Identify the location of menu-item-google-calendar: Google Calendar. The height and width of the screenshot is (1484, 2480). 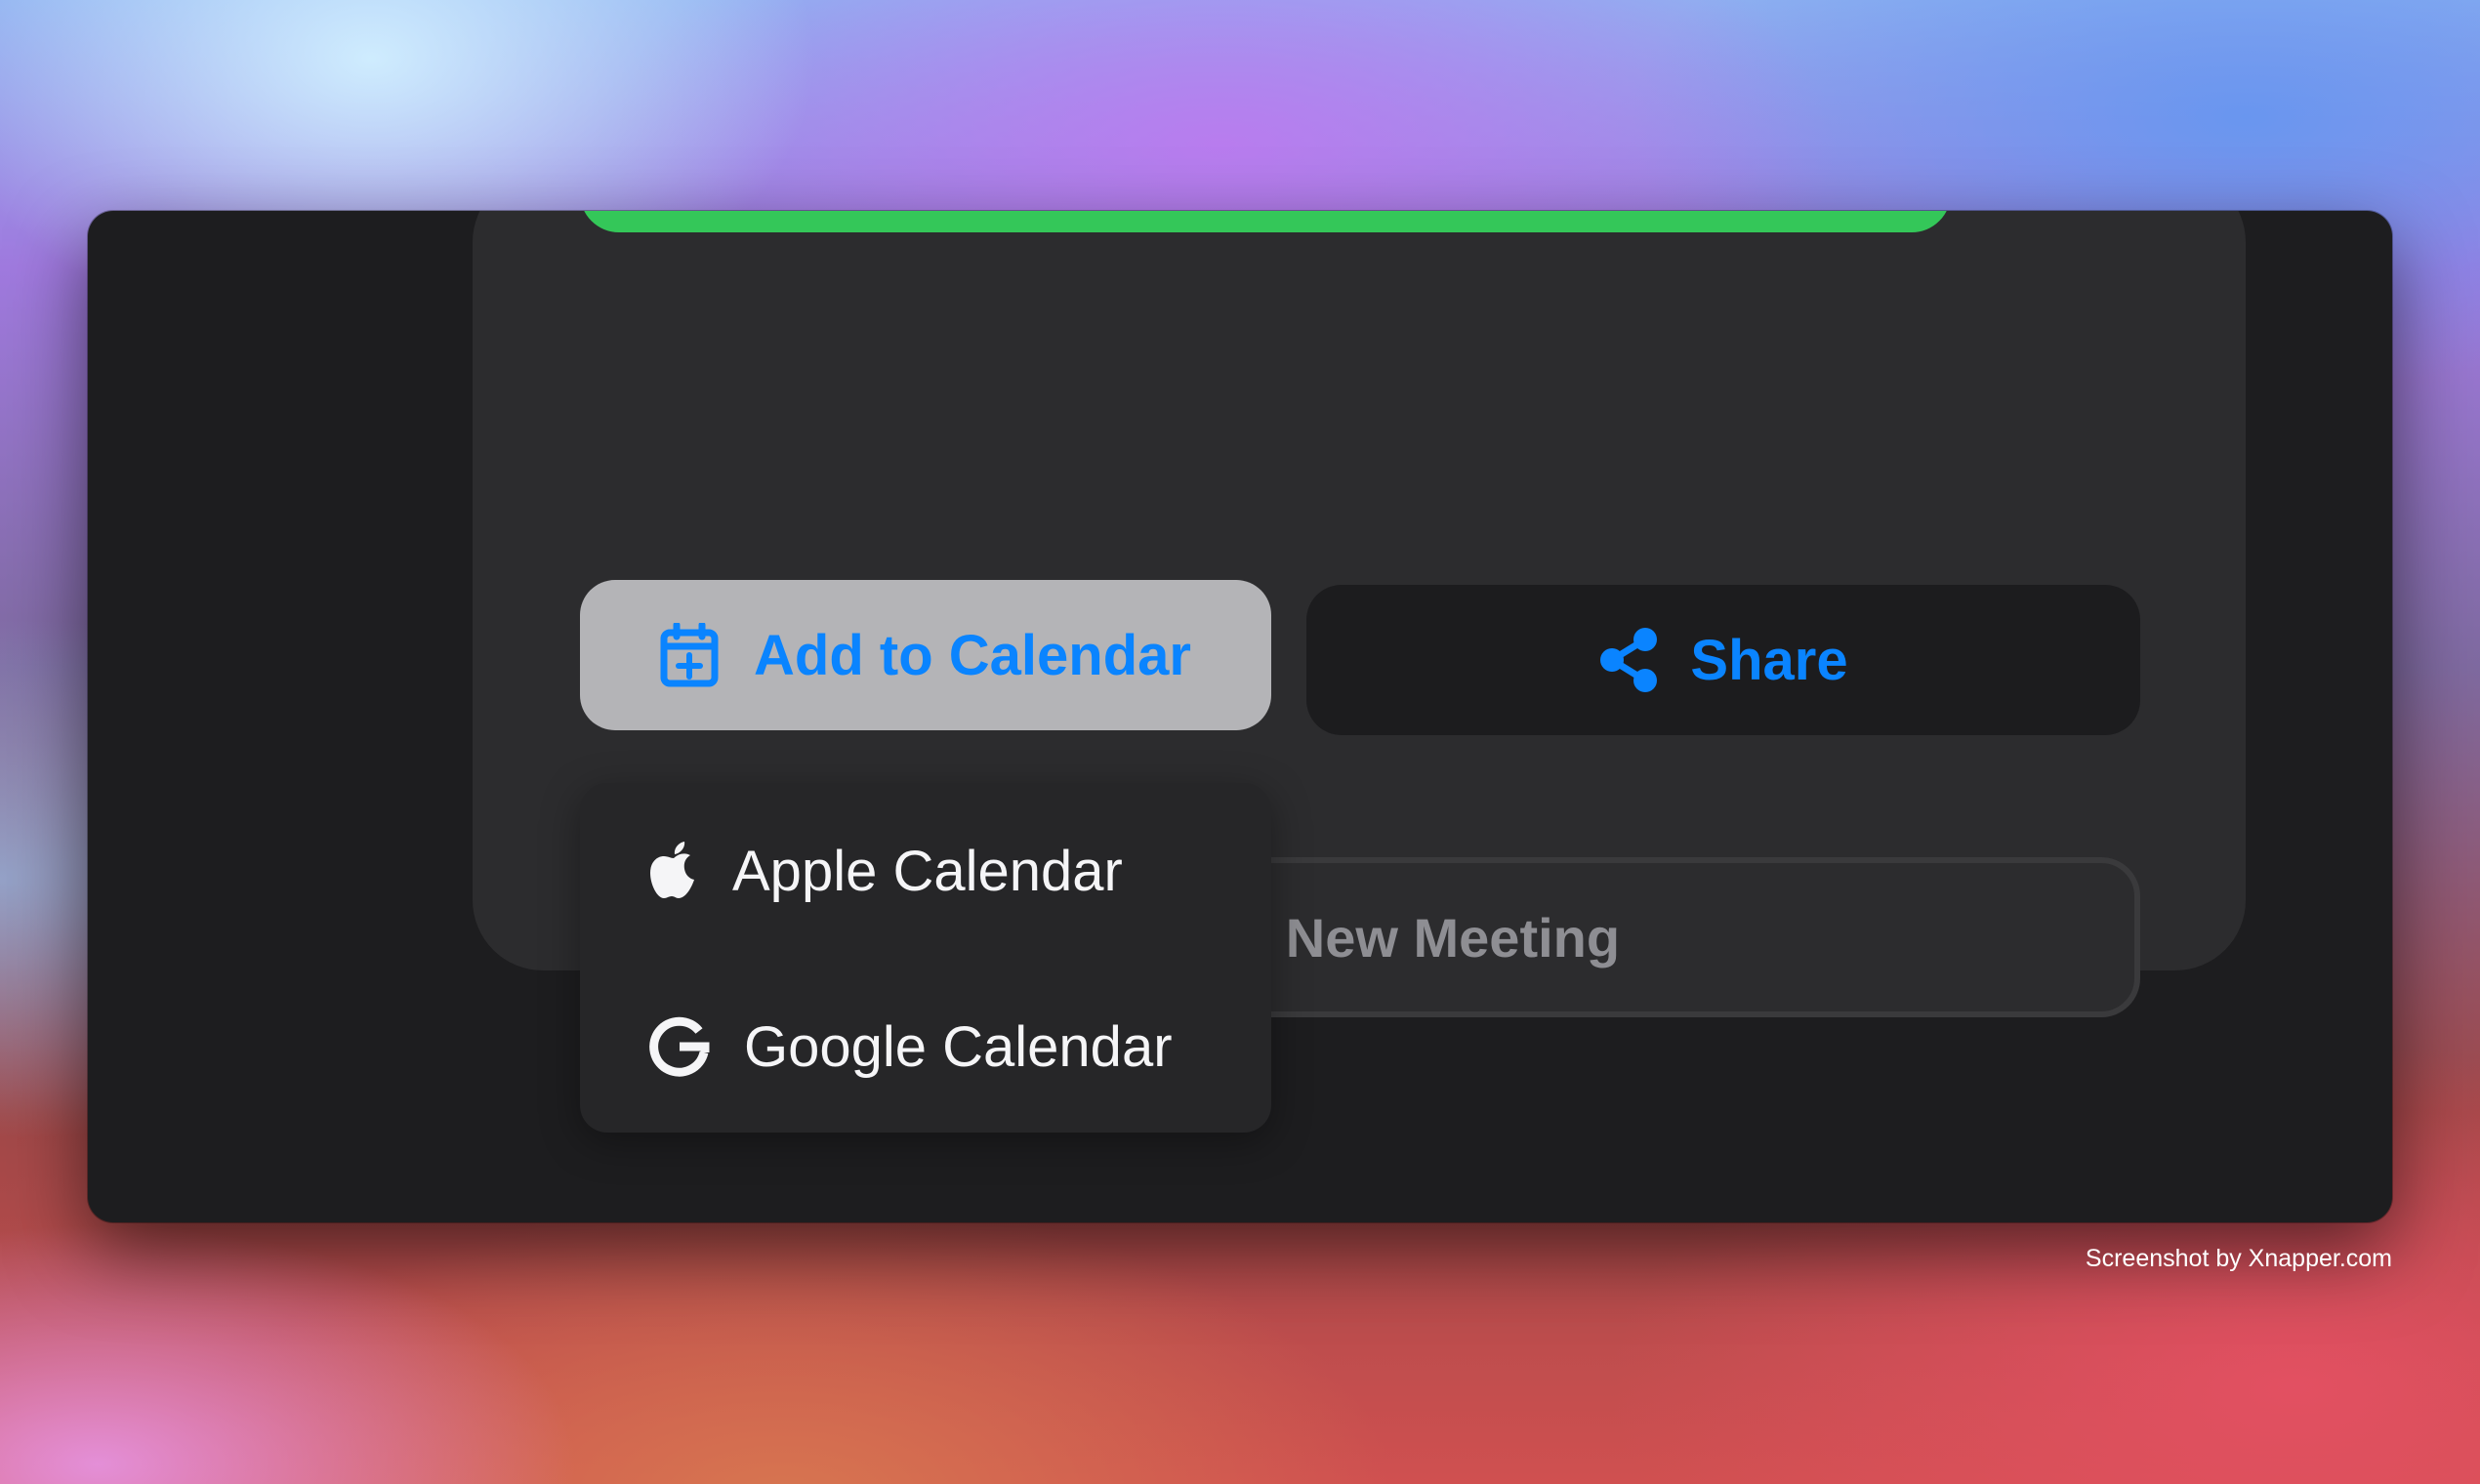
(910, 1047).